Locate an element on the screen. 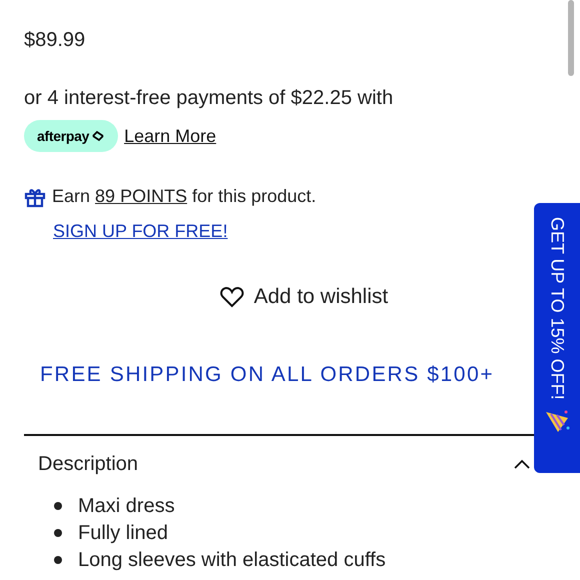  party-popper-icon is located at coordinates (557, 421).